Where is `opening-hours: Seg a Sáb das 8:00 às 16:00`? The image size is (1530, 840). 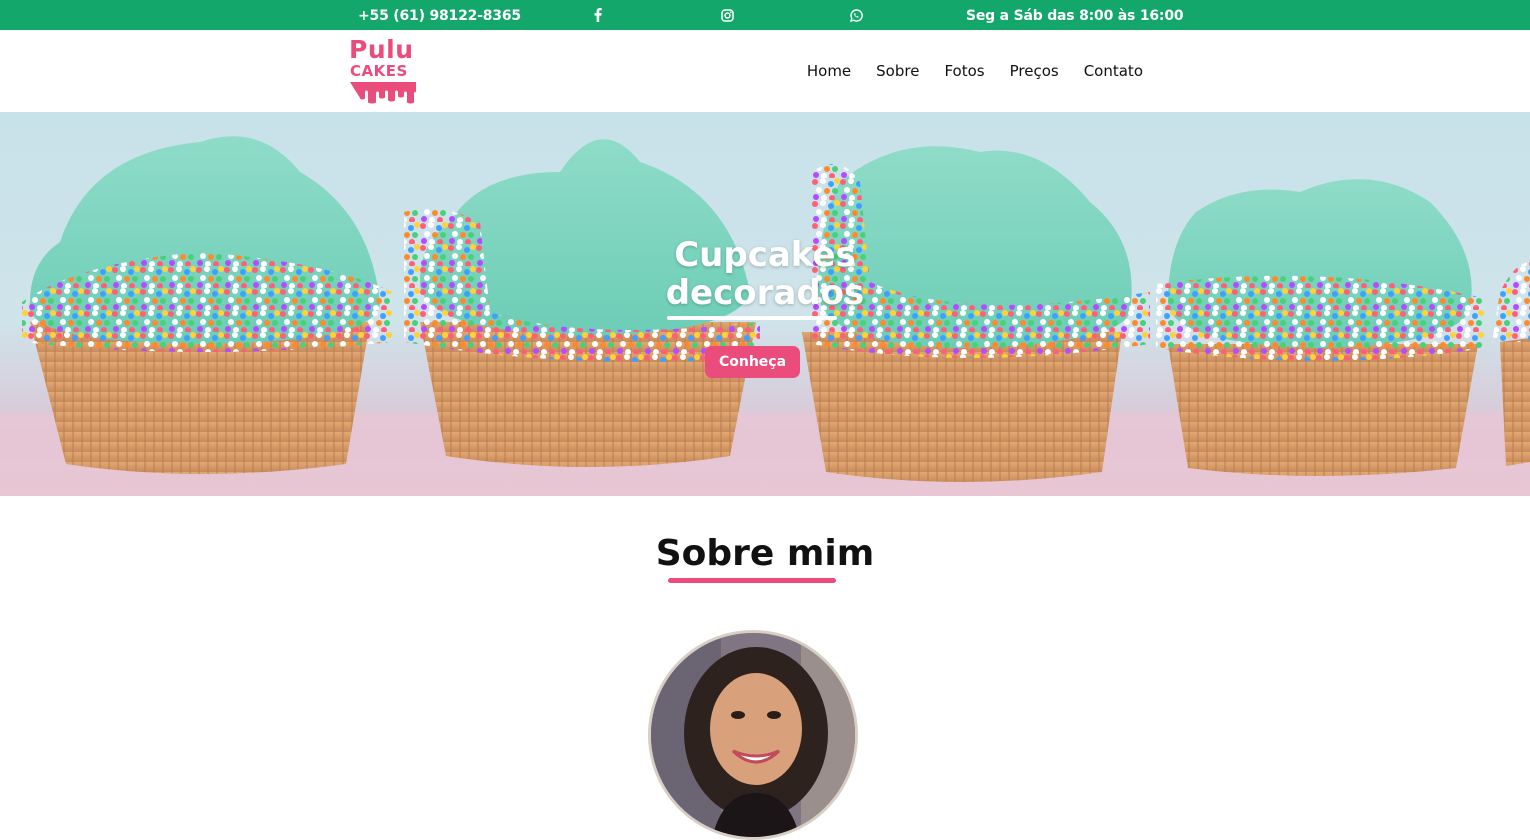
opening-hours: Seg a Sáb das 8:00 às 16:00 is located at coordinates (1075, 16).